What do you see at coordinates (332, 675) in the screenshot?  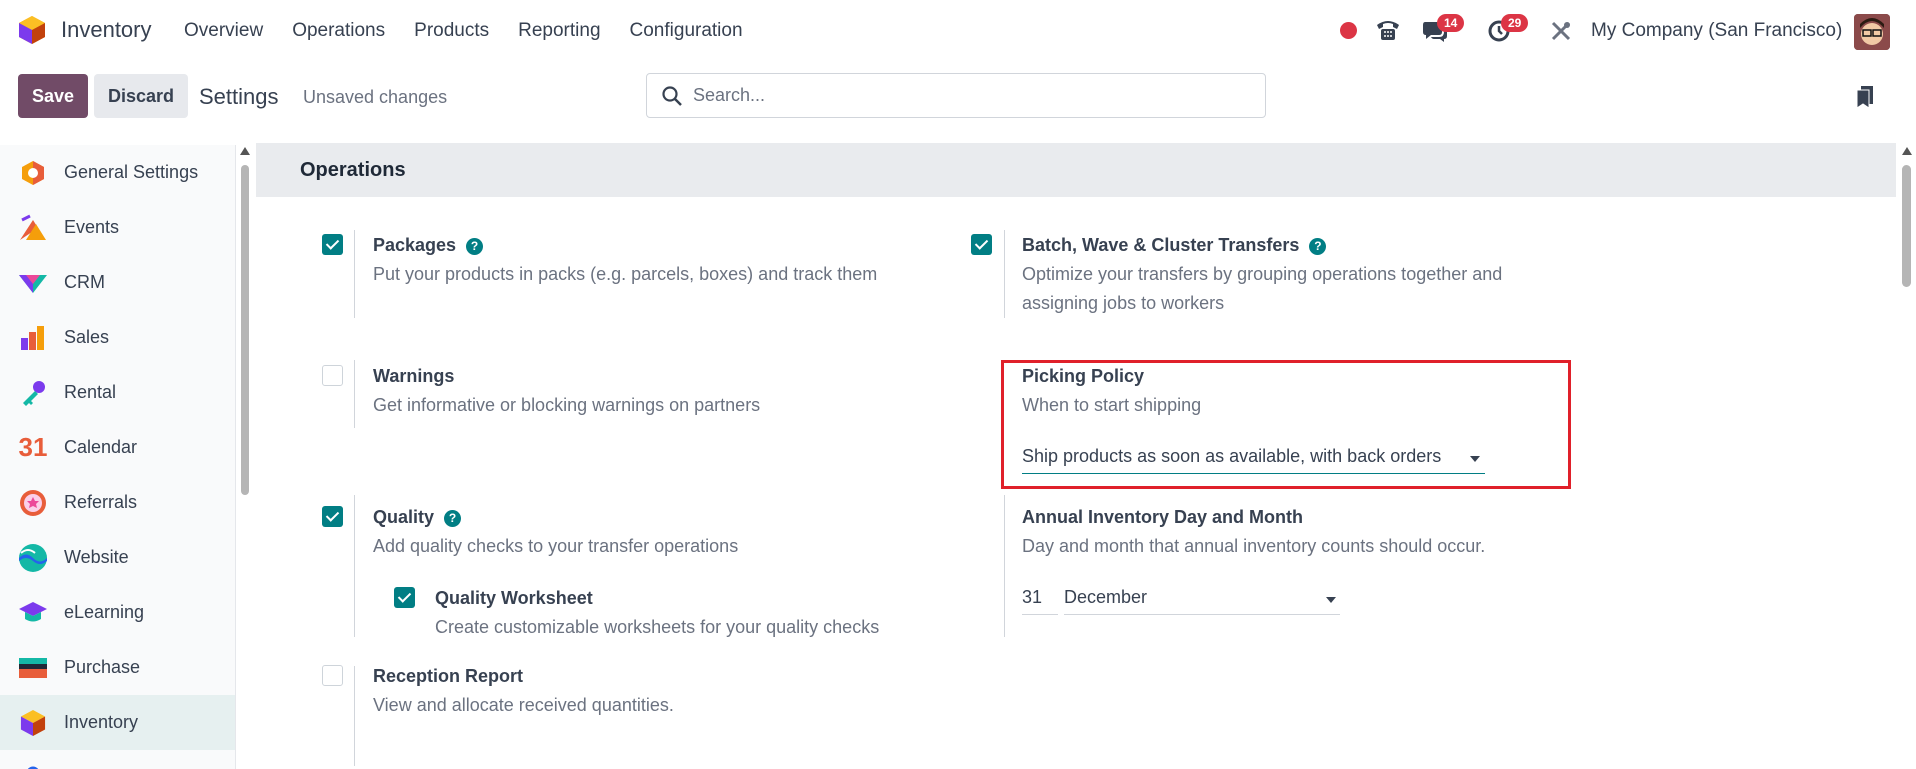 I see `reception-report-checkbox` at bounding box center [332, 675].